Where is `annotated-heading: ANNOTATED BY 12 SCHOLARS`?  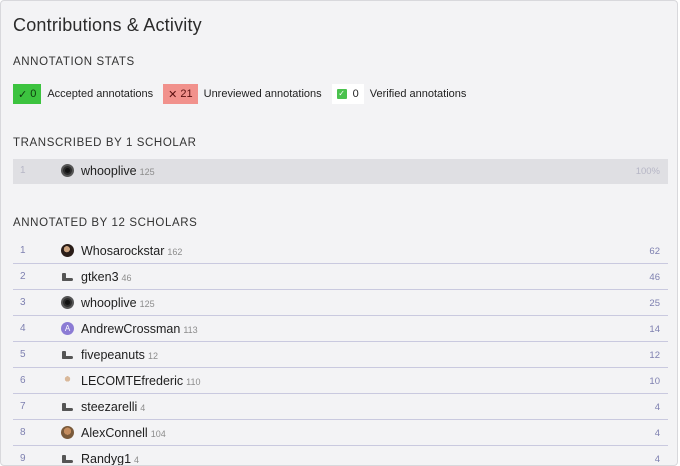 annotated-heading: ANNOTATED BY 12 SCHOLARS is located at coordinates (105, 223).